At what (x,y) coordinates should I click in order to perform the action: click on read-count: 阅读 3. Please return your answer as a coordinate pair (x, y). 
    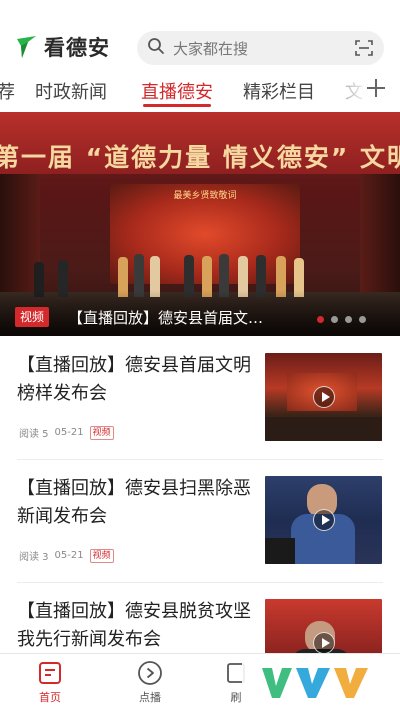
    Looking at the image, I should click on (34, 557).